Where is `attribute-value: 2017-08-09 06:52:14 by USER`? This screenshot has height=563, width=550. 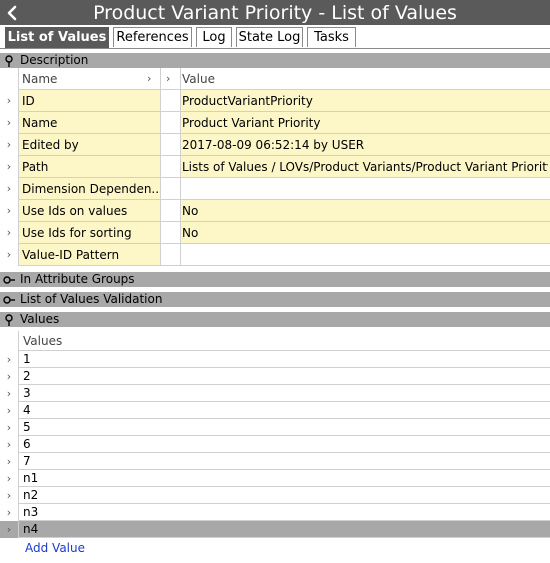 attribute-value: 2017-08-09 06:52:14 by USER is located at coordinates (365, 145).